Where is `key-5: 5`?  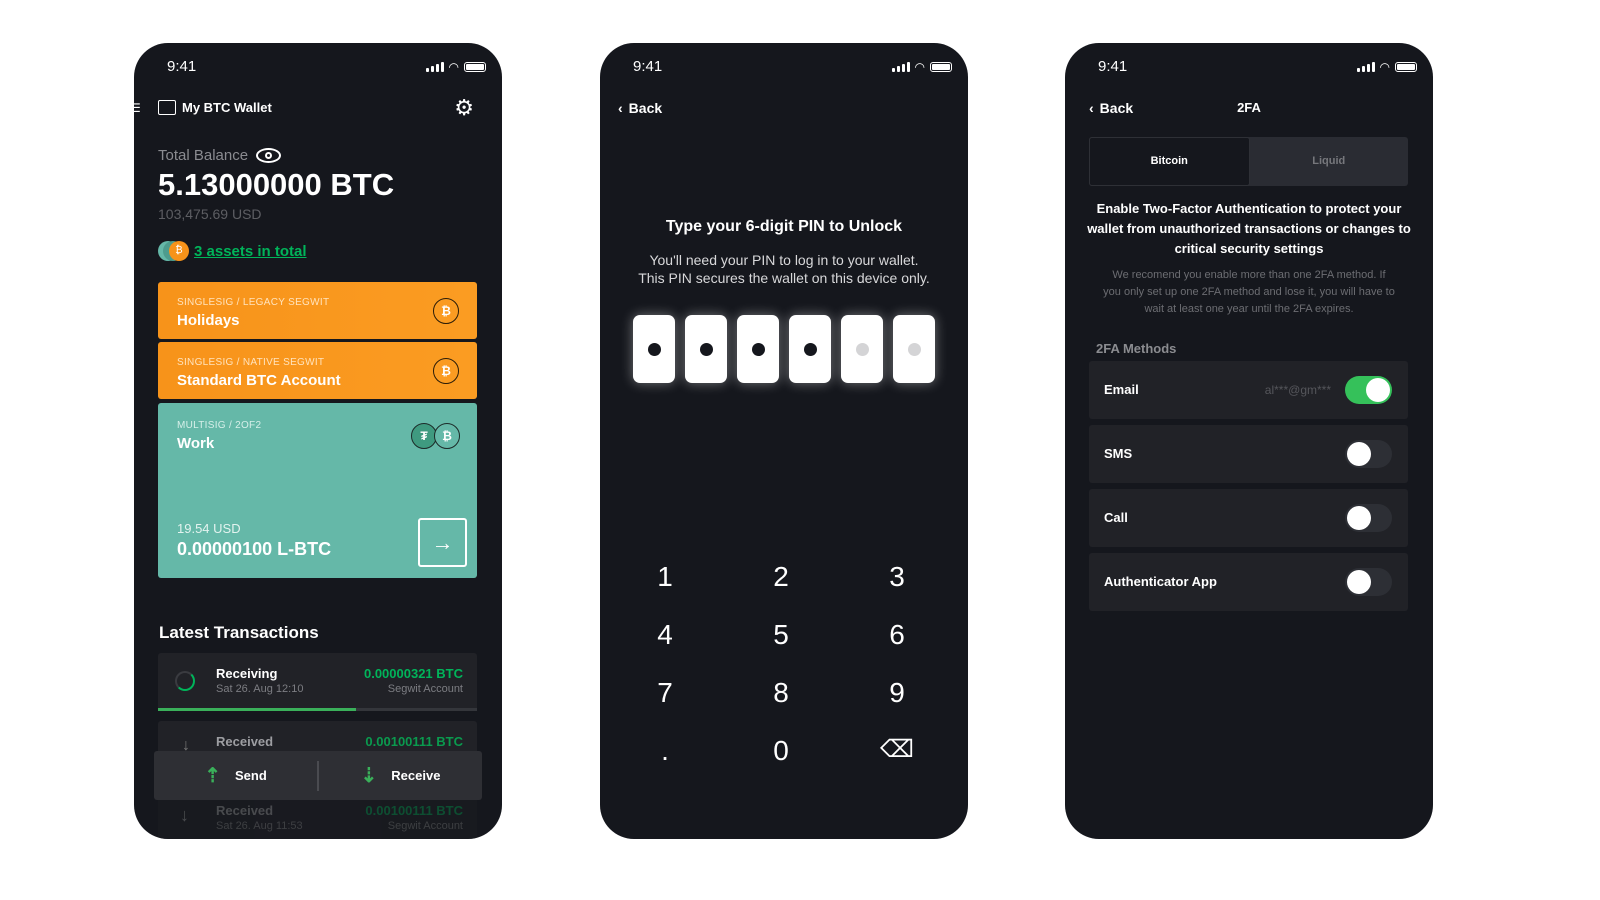
key-5: 5 is located at coordinates (781, 635).